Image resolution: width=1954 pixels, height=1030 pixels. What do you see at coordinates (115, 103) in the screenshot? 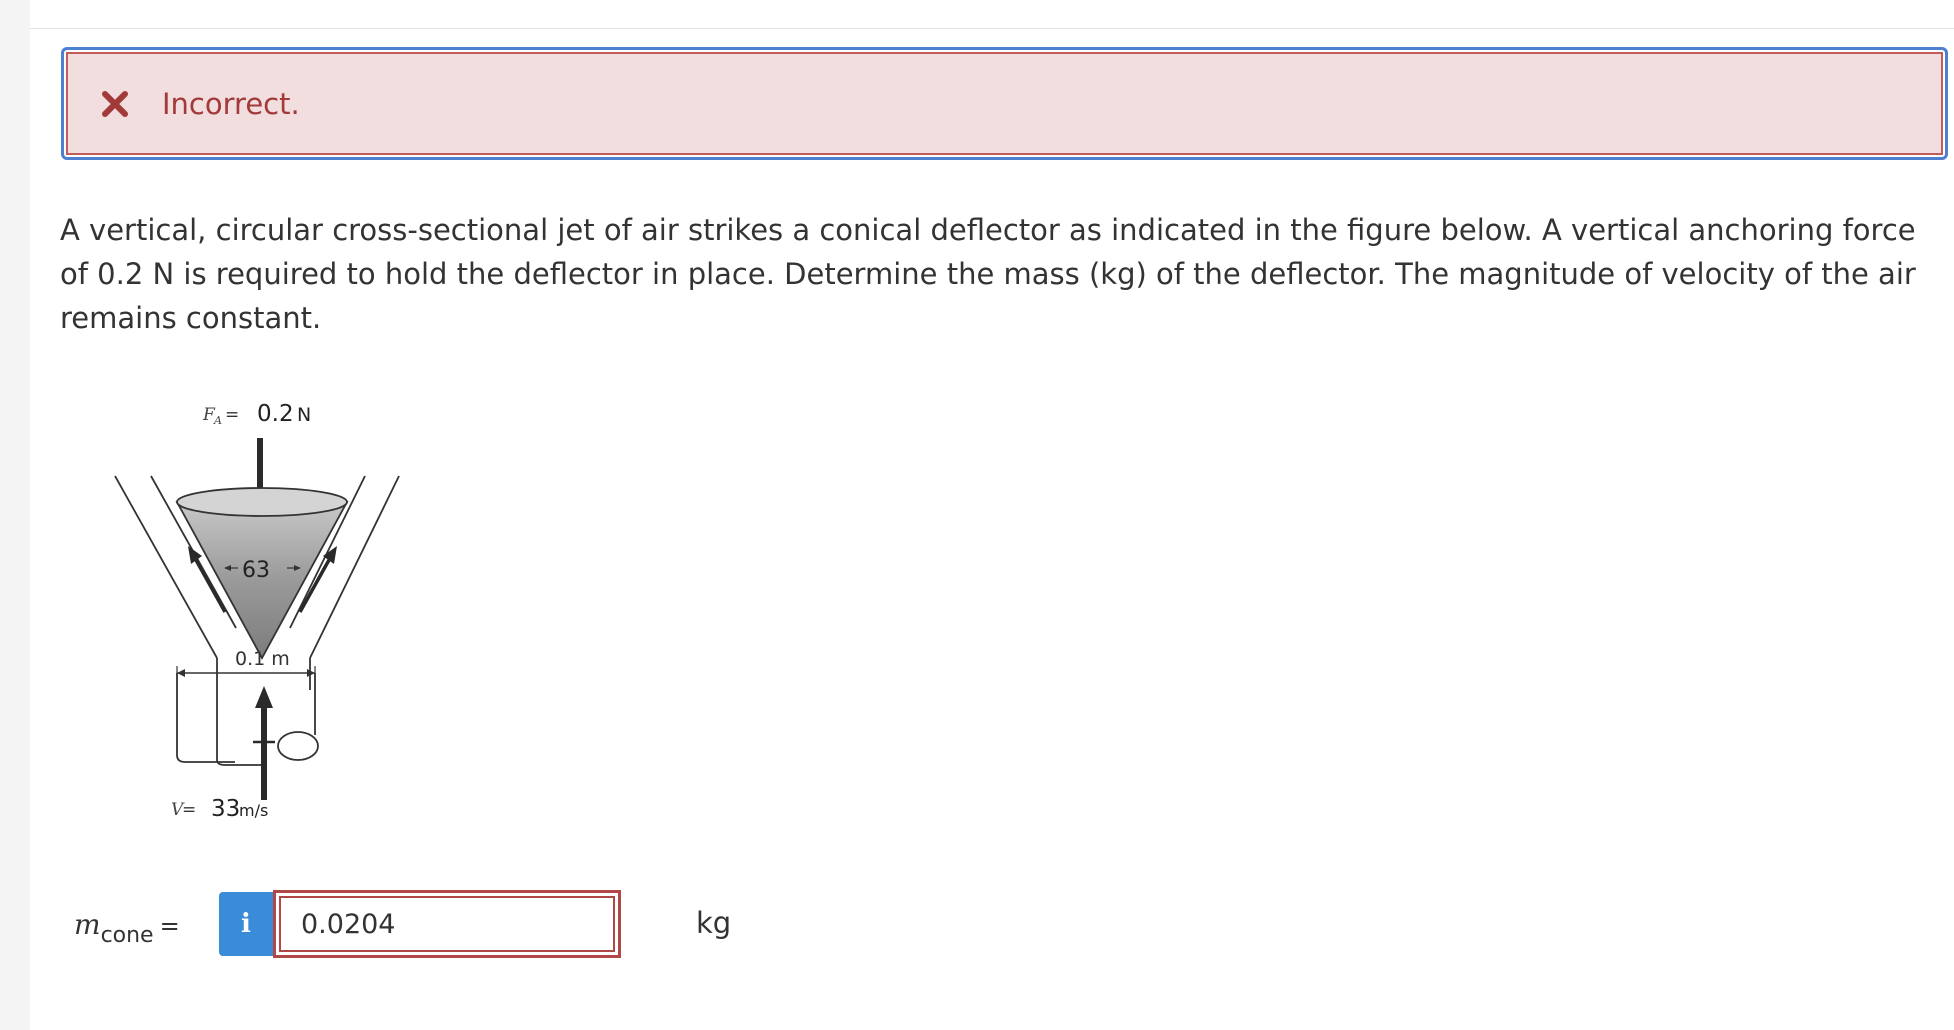
I see `close-icon` at bounding box center [115, 103].